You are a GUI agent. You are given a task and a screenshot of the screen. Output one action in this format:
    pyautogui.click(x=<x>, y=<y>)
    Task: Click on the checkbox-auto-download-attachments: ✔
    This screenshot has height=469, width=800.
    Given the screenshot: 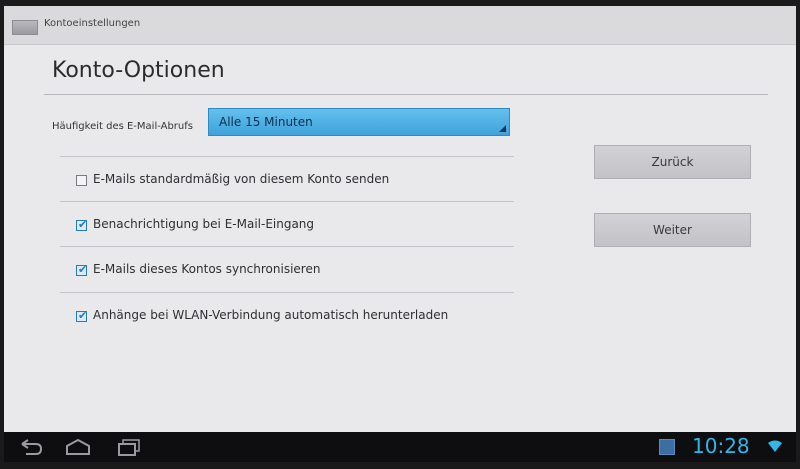 What is the action you would take?
    pyautogui.click(x=82, y=315)
    